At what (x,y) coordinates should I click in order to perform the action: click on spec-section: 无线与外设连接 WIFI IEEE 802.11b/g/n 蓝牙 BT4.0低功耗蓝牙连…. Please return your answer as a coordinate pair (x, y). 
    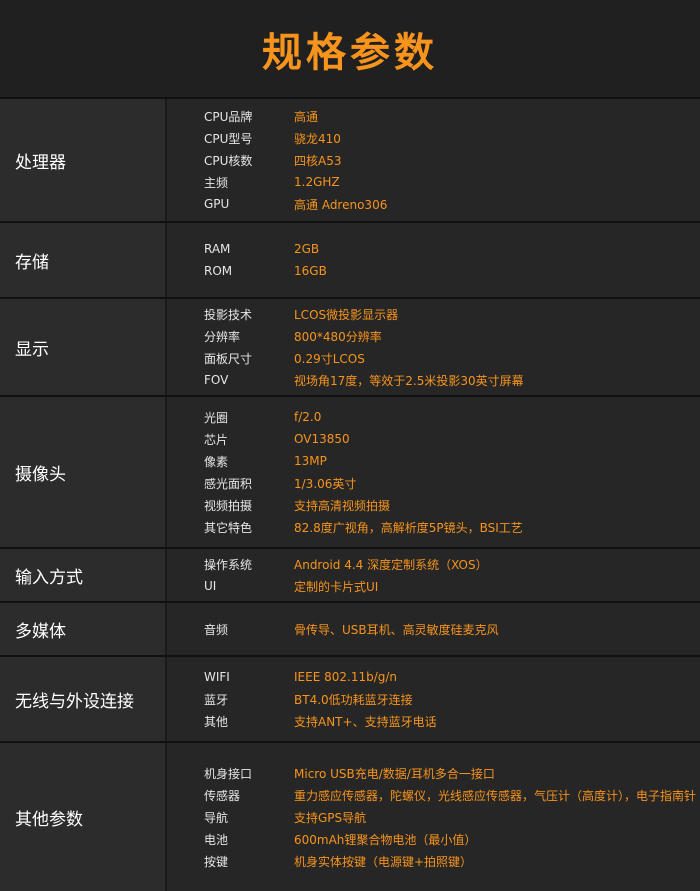
    Looking at the image, I should click on (350, 698).